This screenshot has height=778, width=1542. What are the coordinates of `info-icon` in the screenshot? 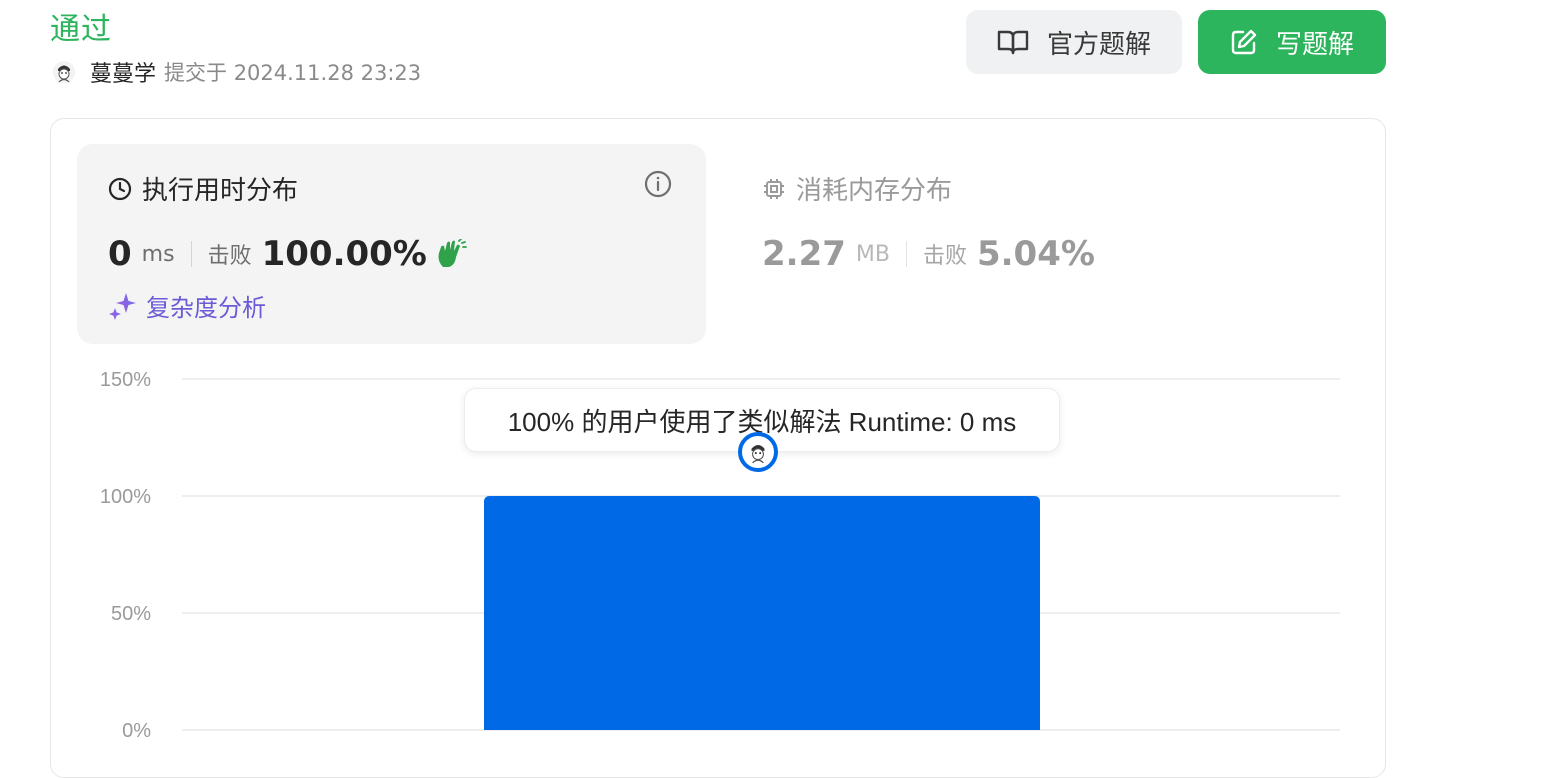 It's located at (658, 186).